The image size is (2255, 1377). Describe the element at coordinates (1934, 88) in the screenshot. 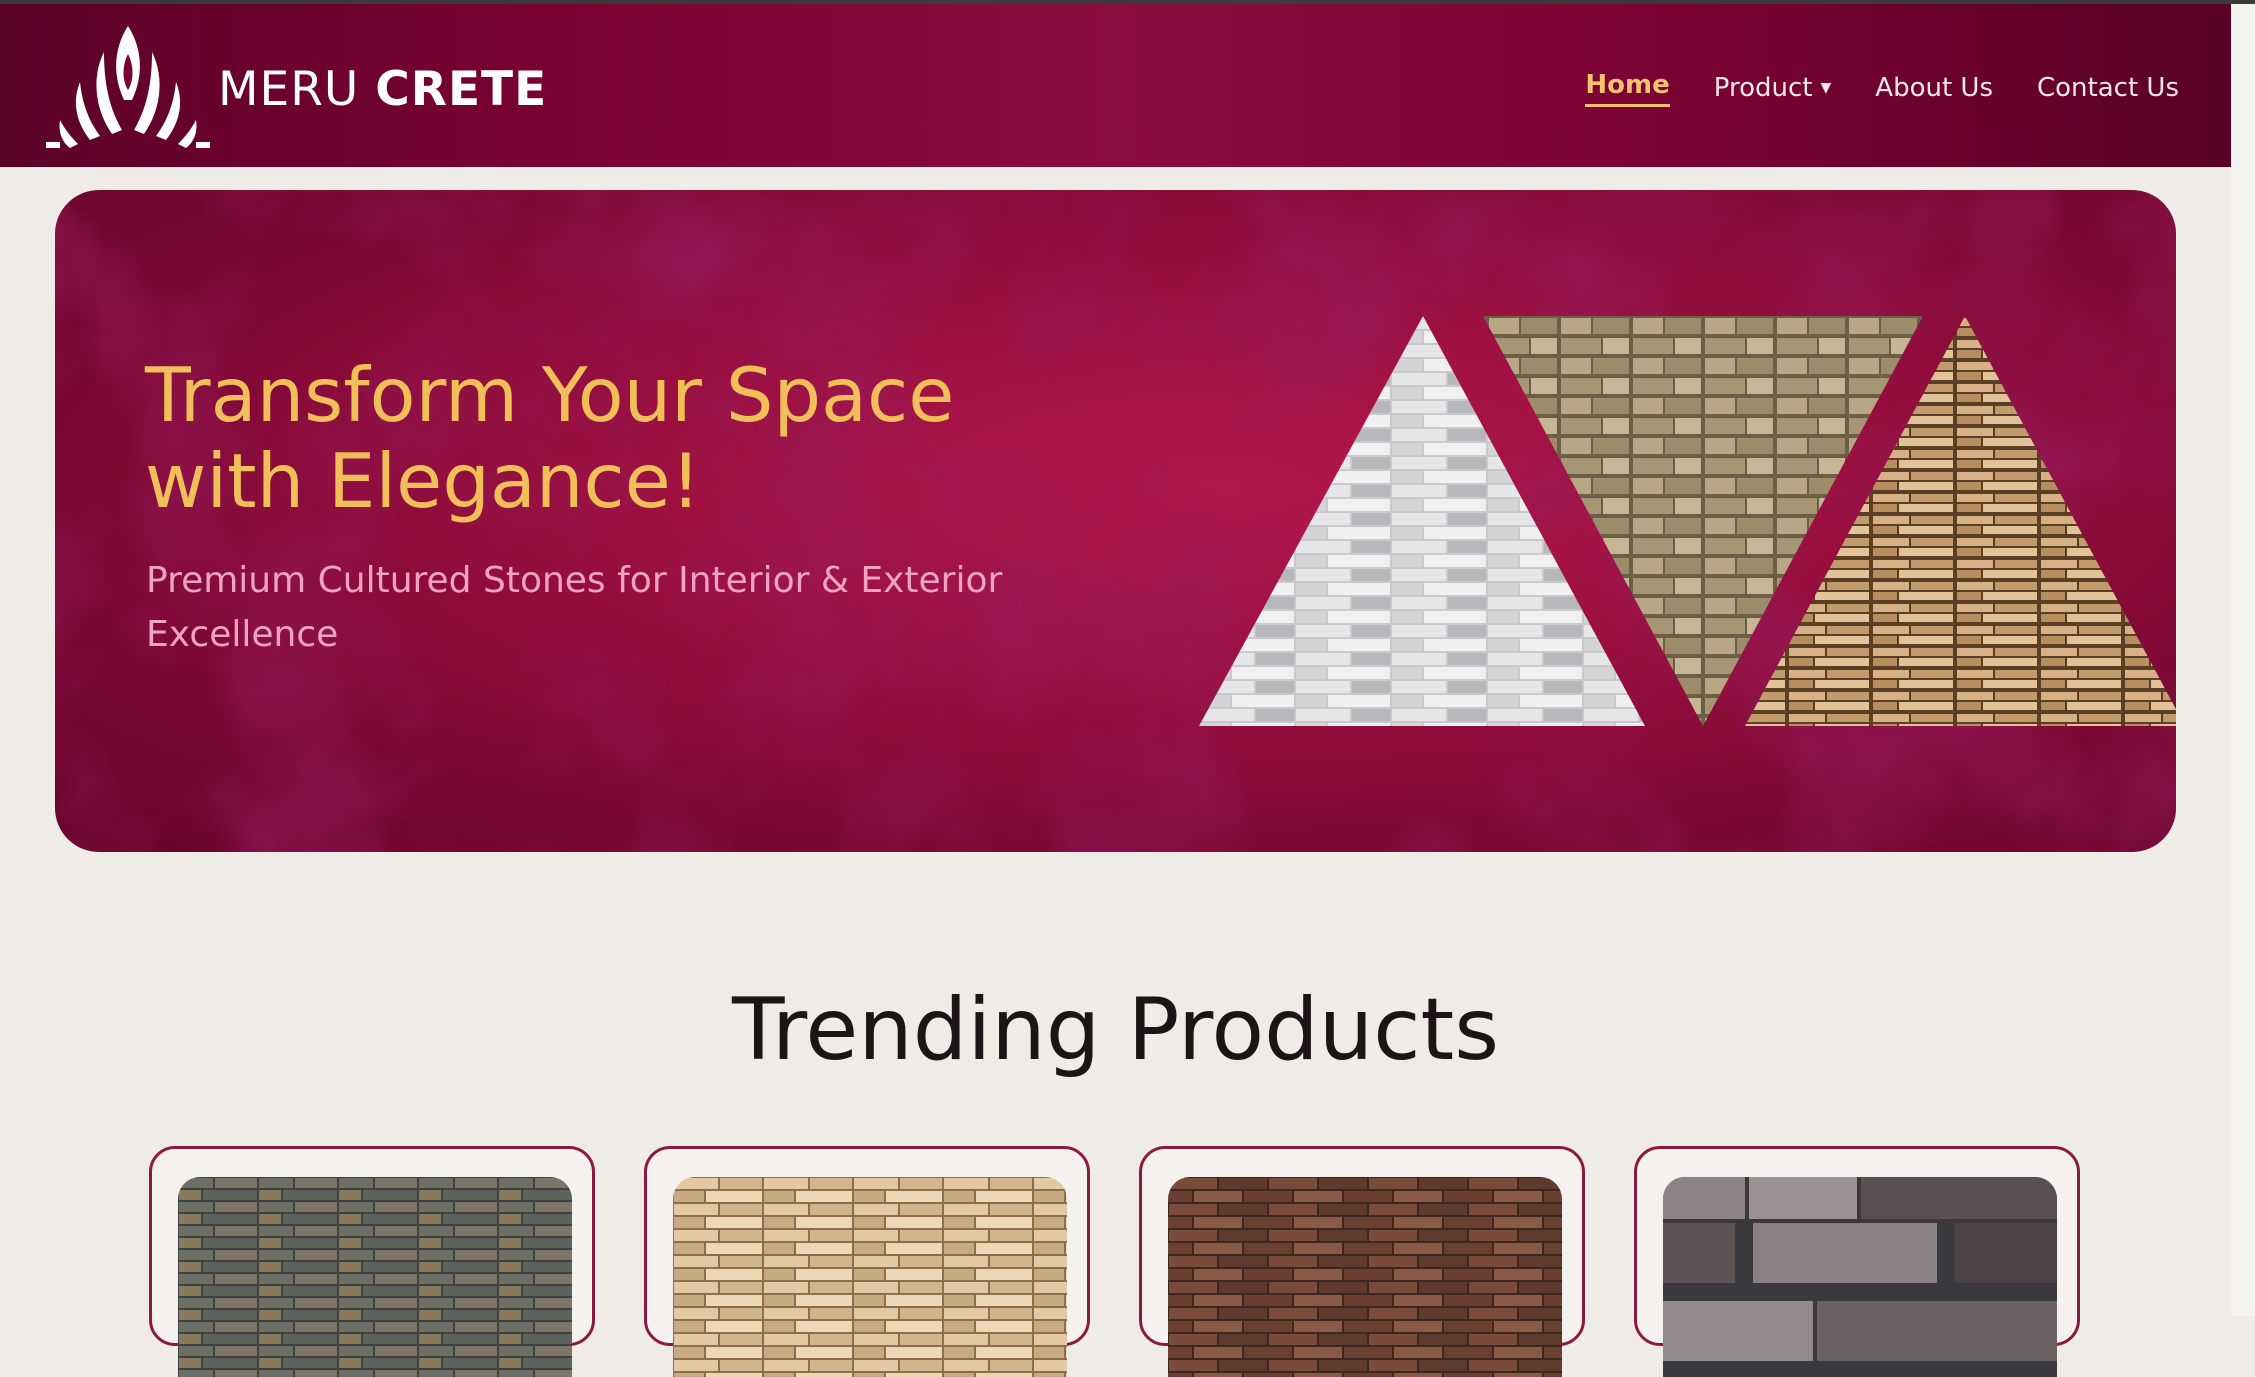

I see `nav-about-us: About Us` at that location.